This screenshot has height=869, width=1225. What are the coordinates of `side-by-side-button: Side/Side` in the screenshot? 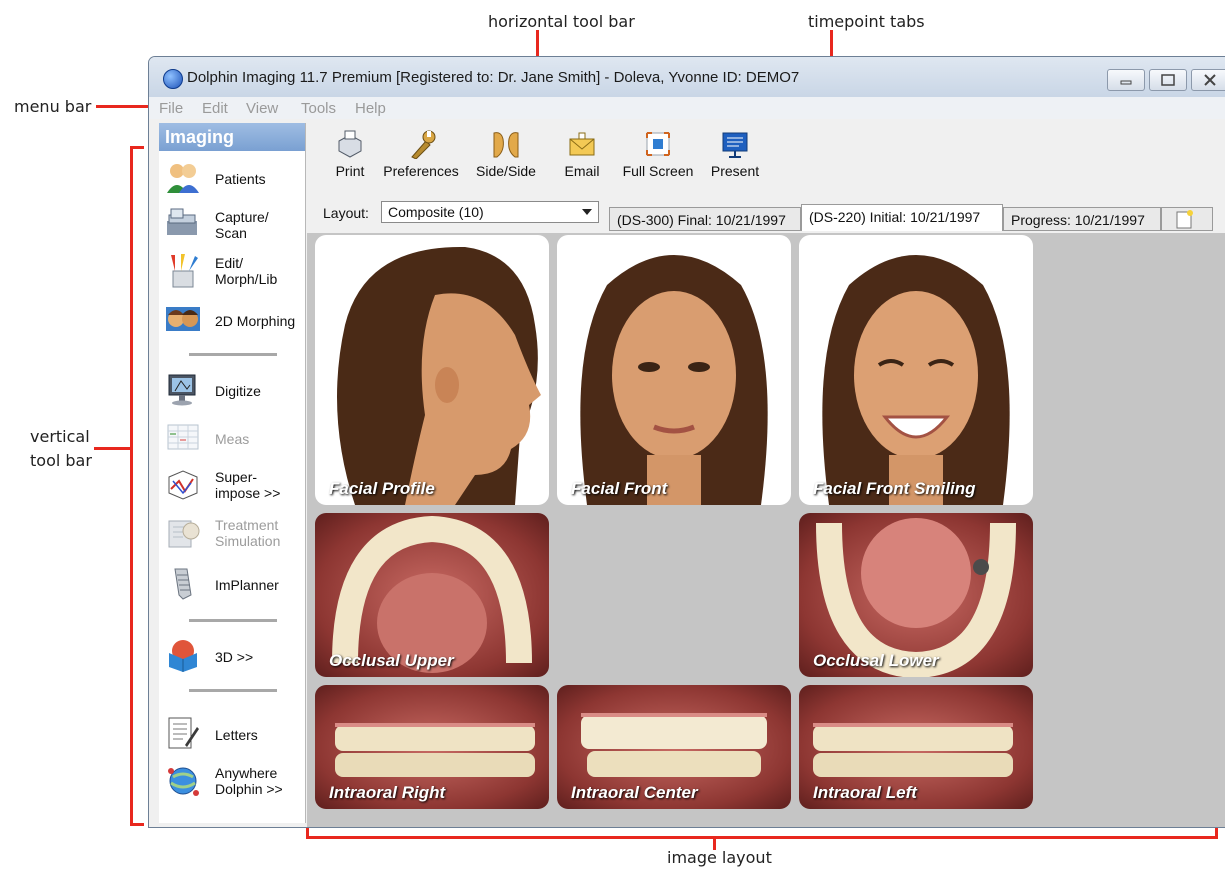 It's located at (506, 157).